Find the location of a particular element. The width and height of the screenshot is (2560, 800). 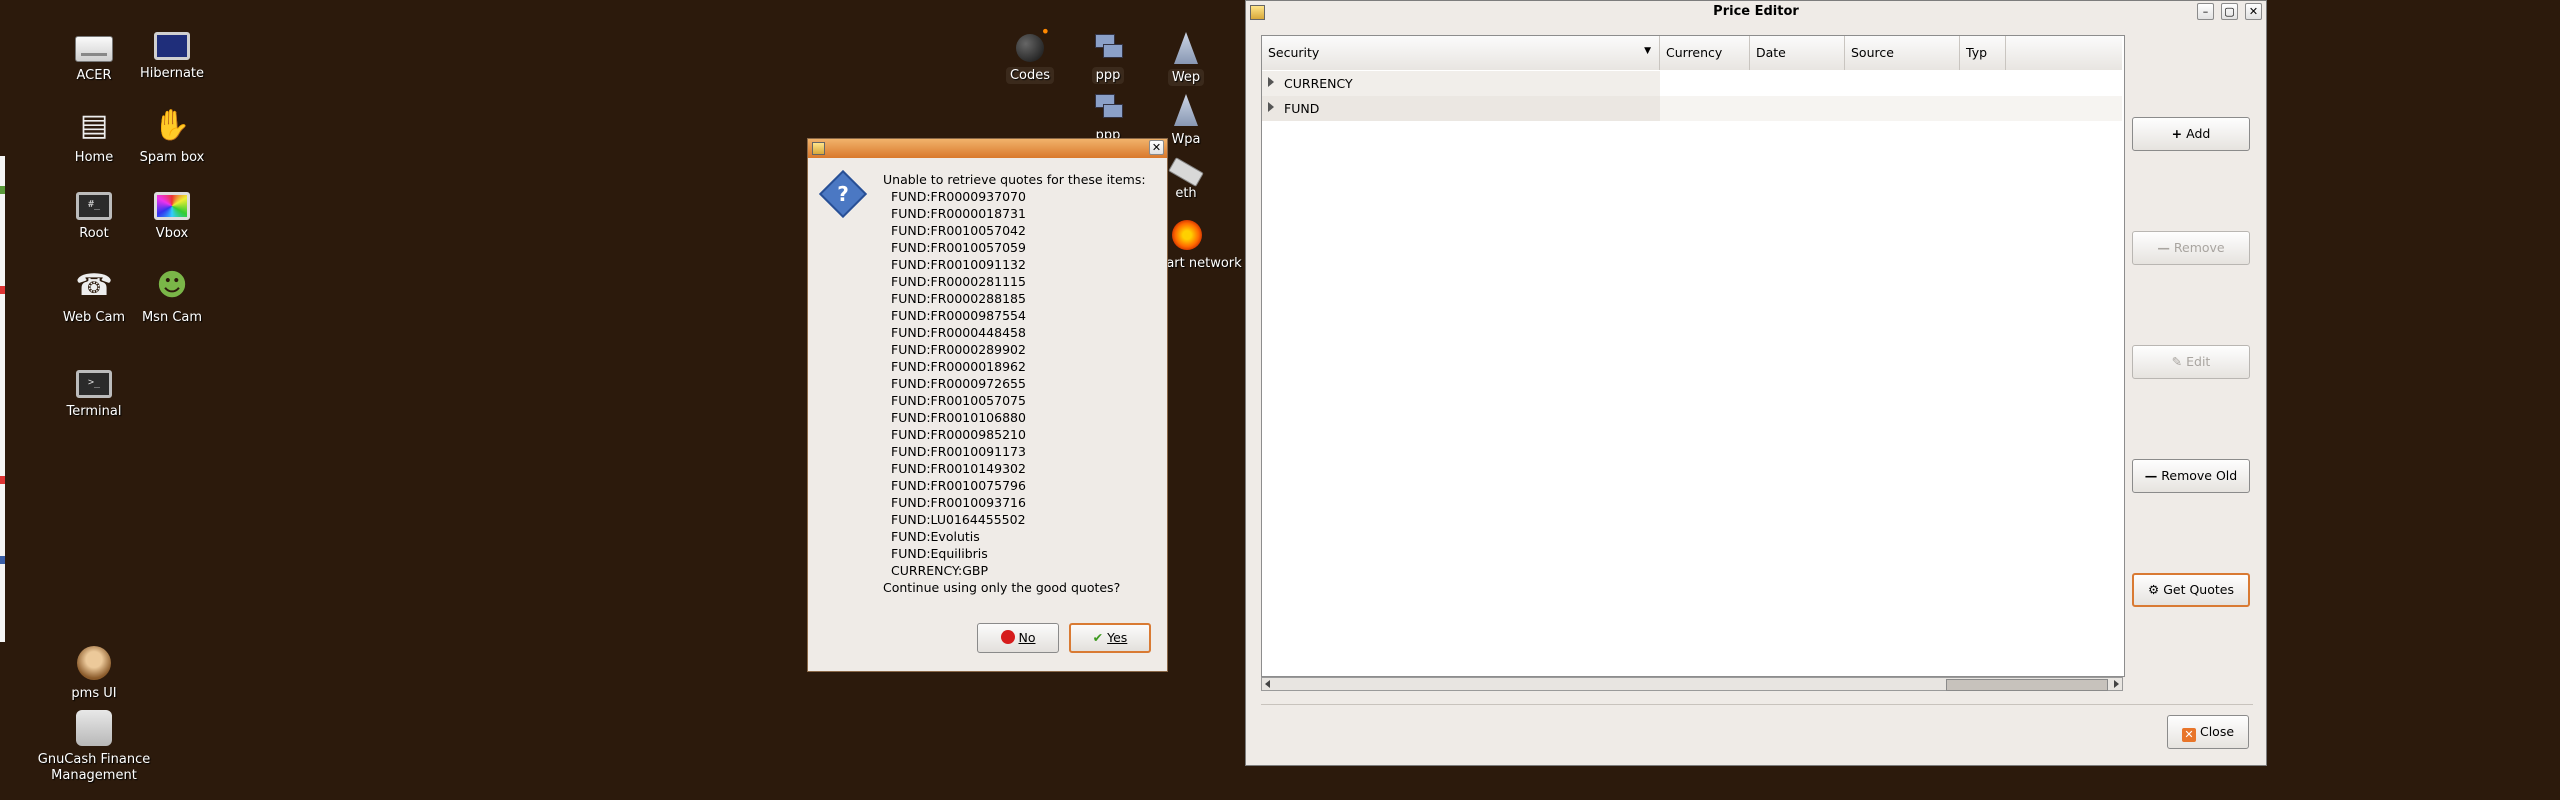

failed-quote-item: FUND:FR0000987554 is located at coordinates (958, 315).